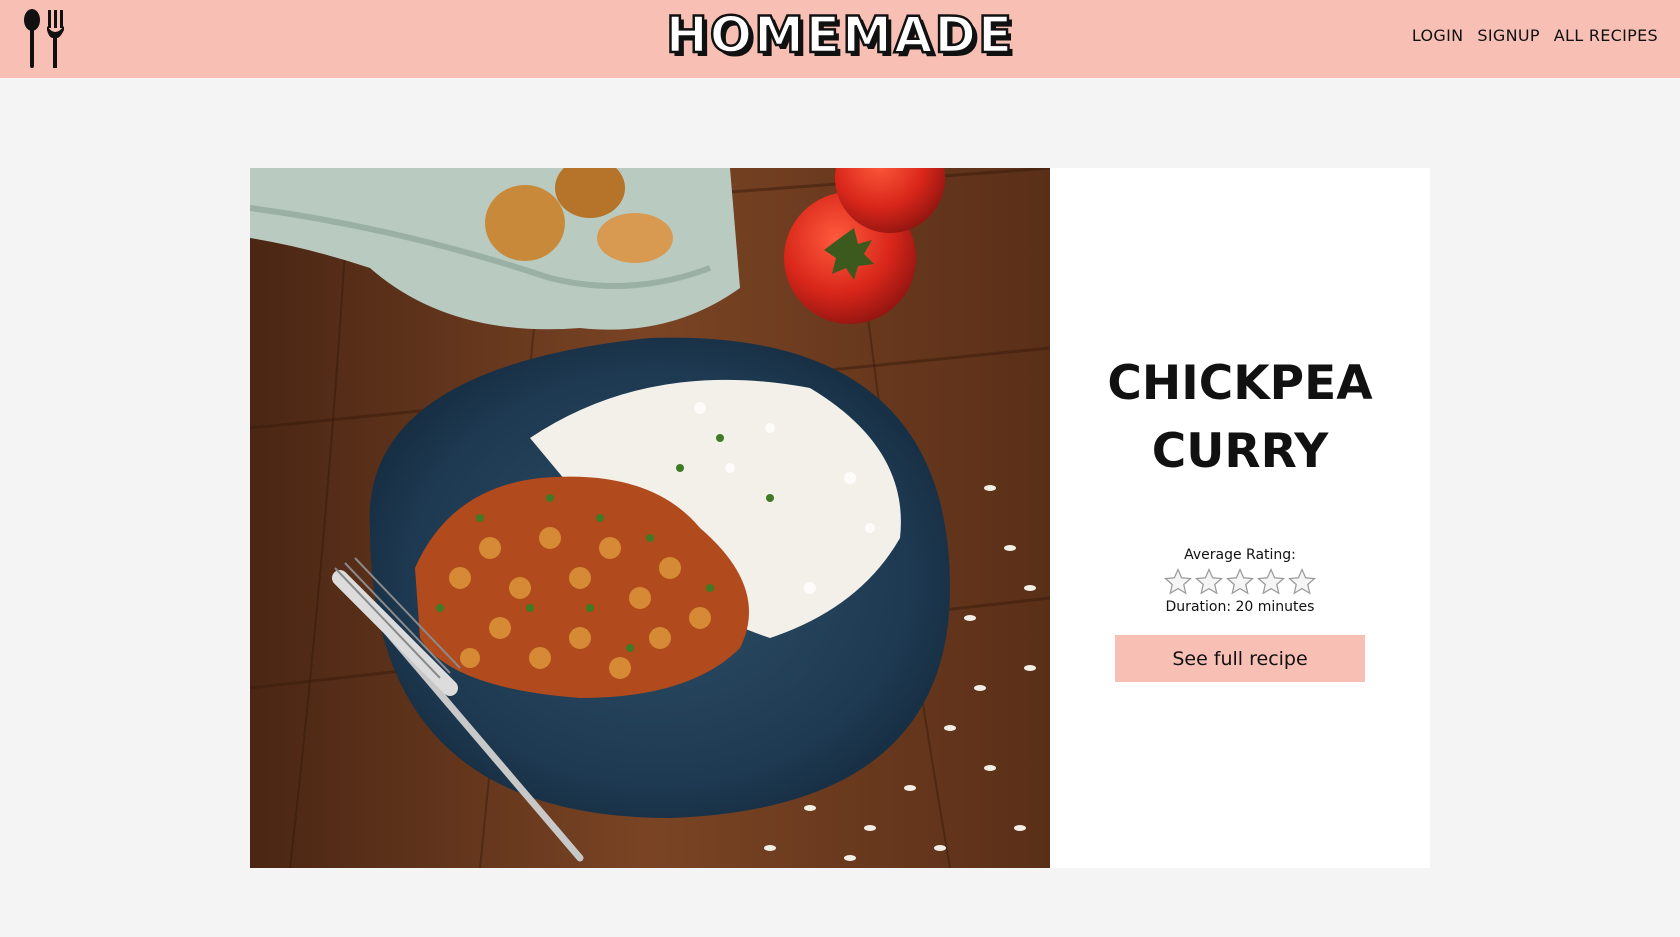 This screenshot has height=937, width=1680. Describe the element at coordinates (1240, 658) in the screenshot. I see `see-full-recipe-button: See full recipe` at that location.